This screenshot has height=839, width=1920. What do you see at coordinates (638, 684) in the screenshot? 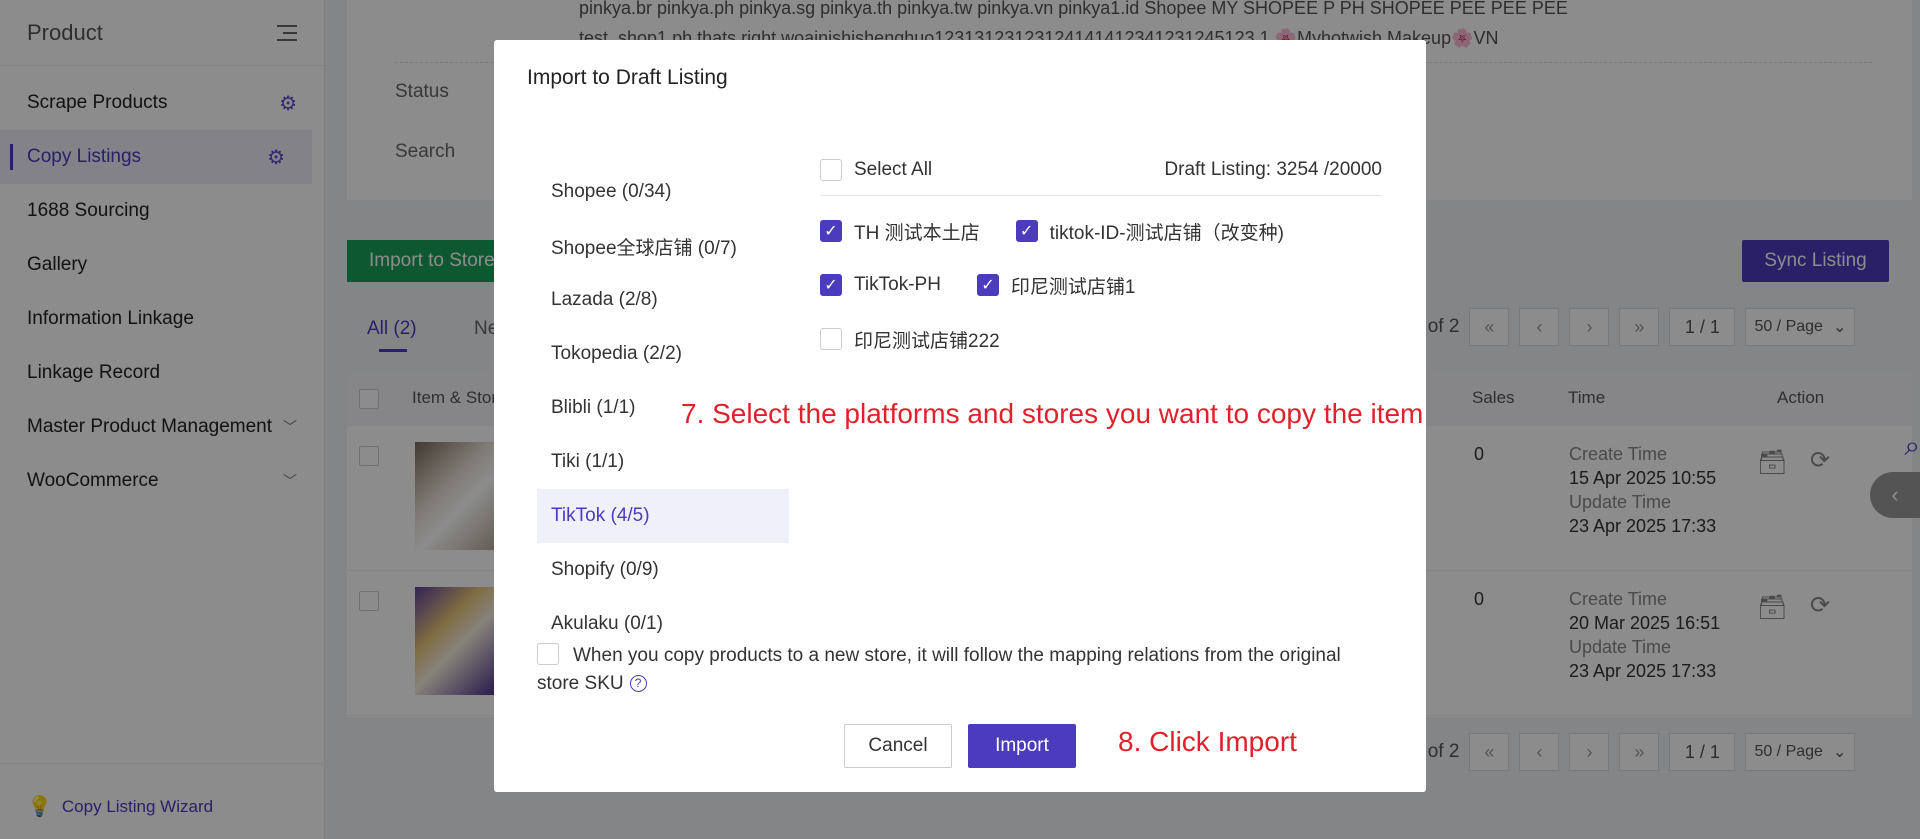
I see `help-icon: ?` at bounding box center [638, 684].